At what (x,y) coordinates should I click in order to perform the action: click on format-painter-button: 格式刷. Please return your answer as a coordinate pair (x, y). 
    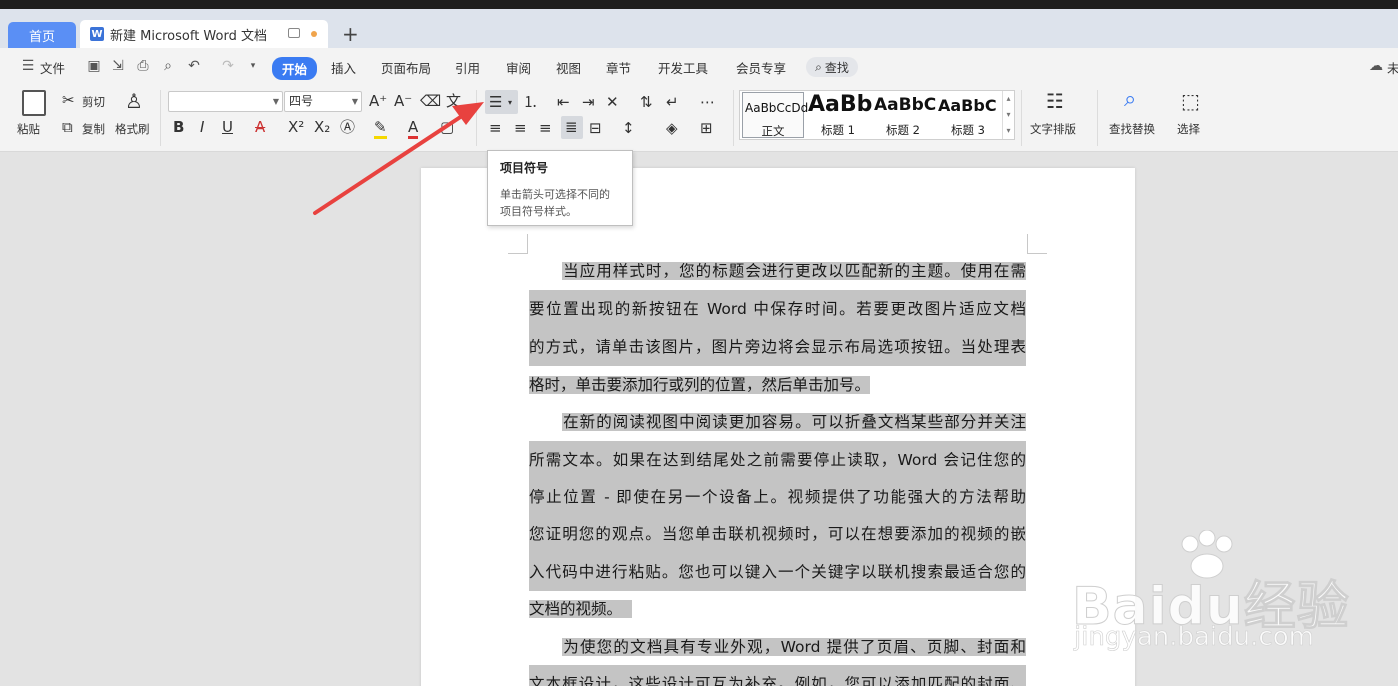
    Looking at the image, I should click on (132, 129).